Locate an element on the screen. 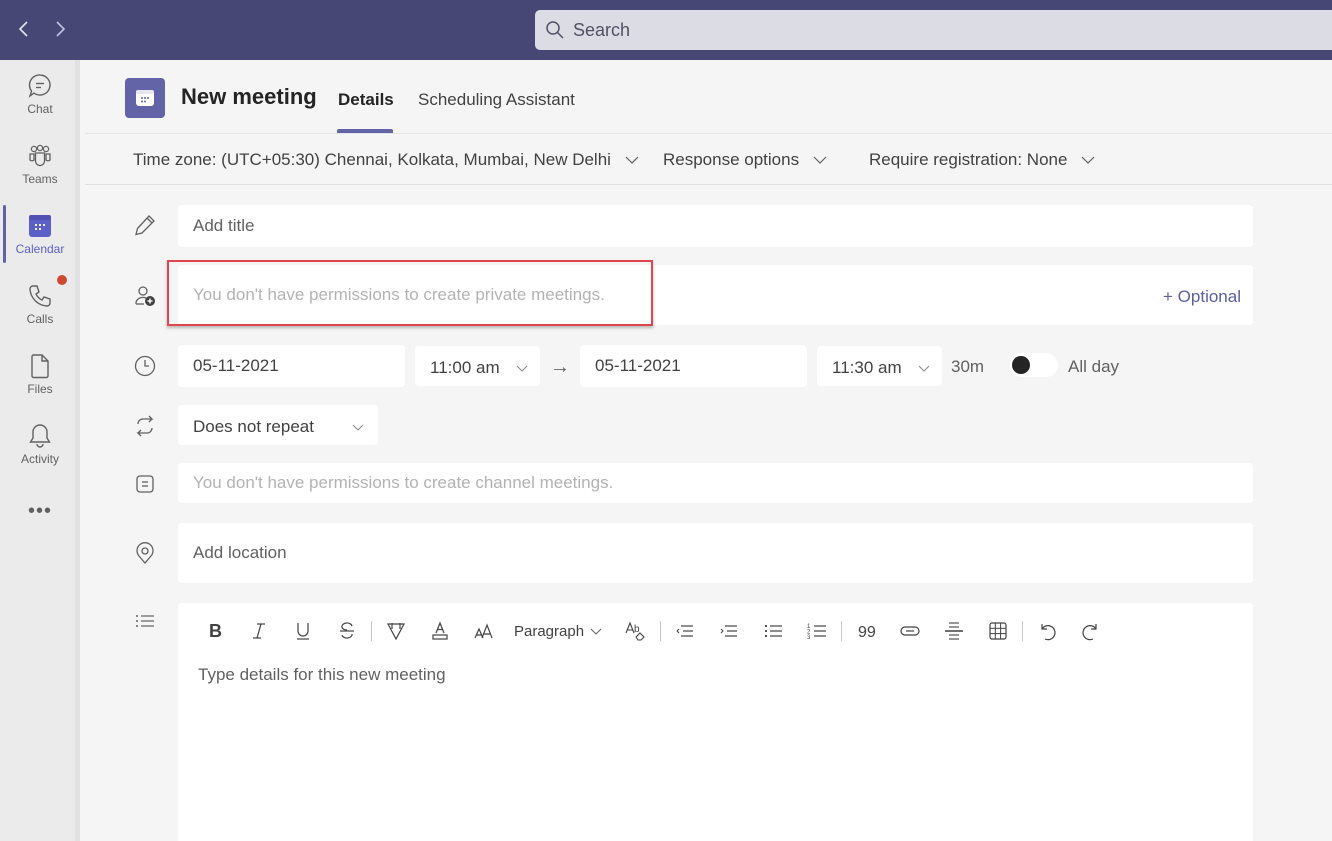 The width and height of the screenshot is (1332, 841). rail-item-activity: Activity is located at coordinates (40, 454).